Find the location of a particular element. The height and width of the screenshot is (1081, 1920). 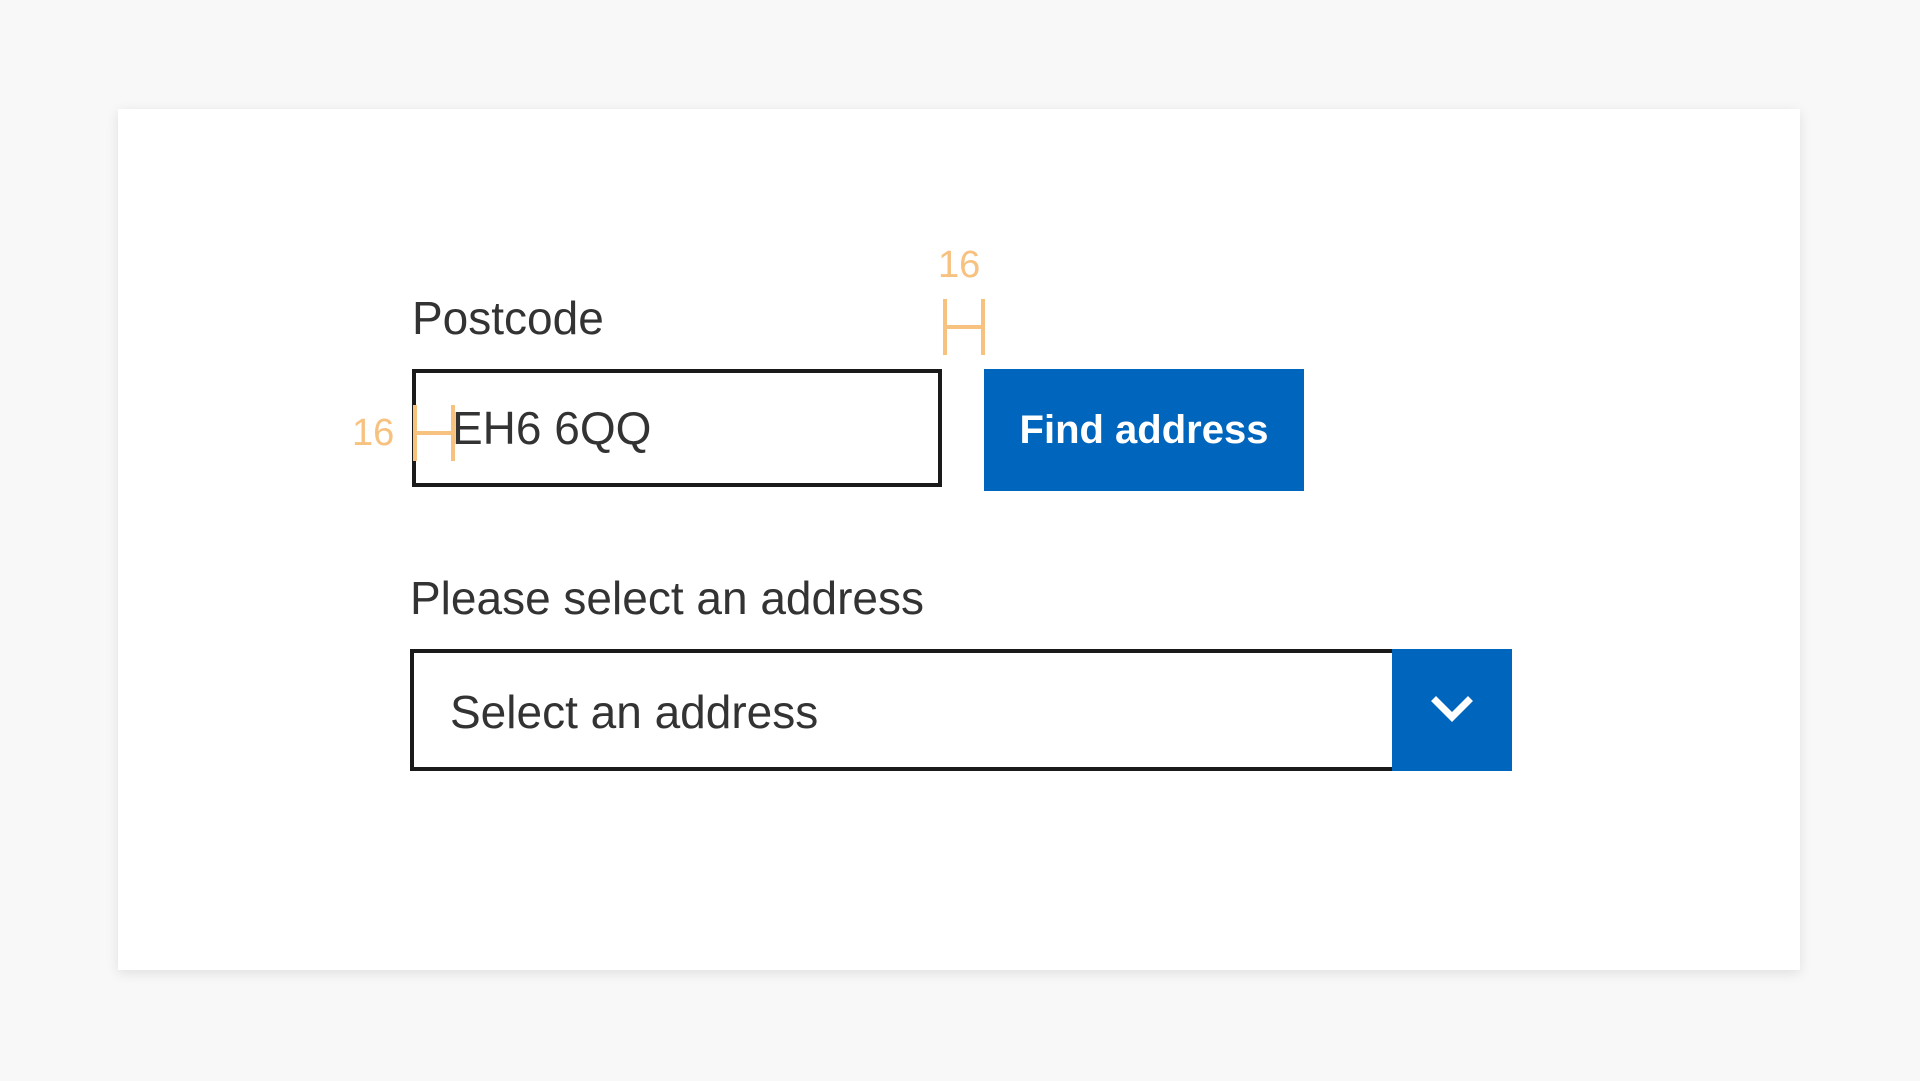

find-address-button: Find address is located at coordinates (1144, 430).